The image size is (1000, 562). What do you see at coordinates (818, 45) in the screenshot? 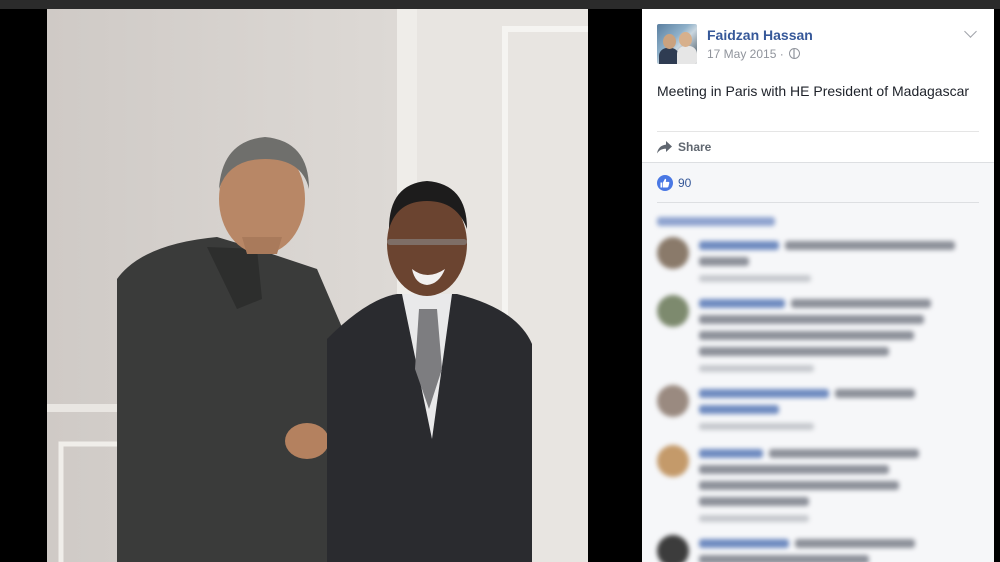
I see `post-header: Faidzan Hassan 17 May 2015 ·` at bounding box center [818, 45].